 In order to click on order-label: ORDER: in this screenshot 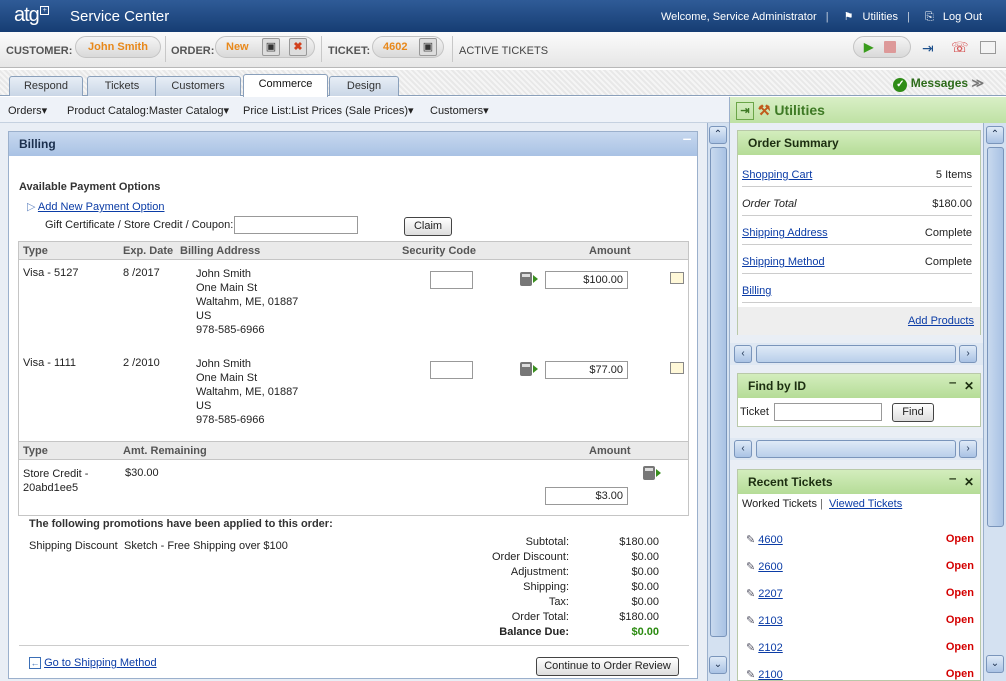, I will do `click(193, 51)`.